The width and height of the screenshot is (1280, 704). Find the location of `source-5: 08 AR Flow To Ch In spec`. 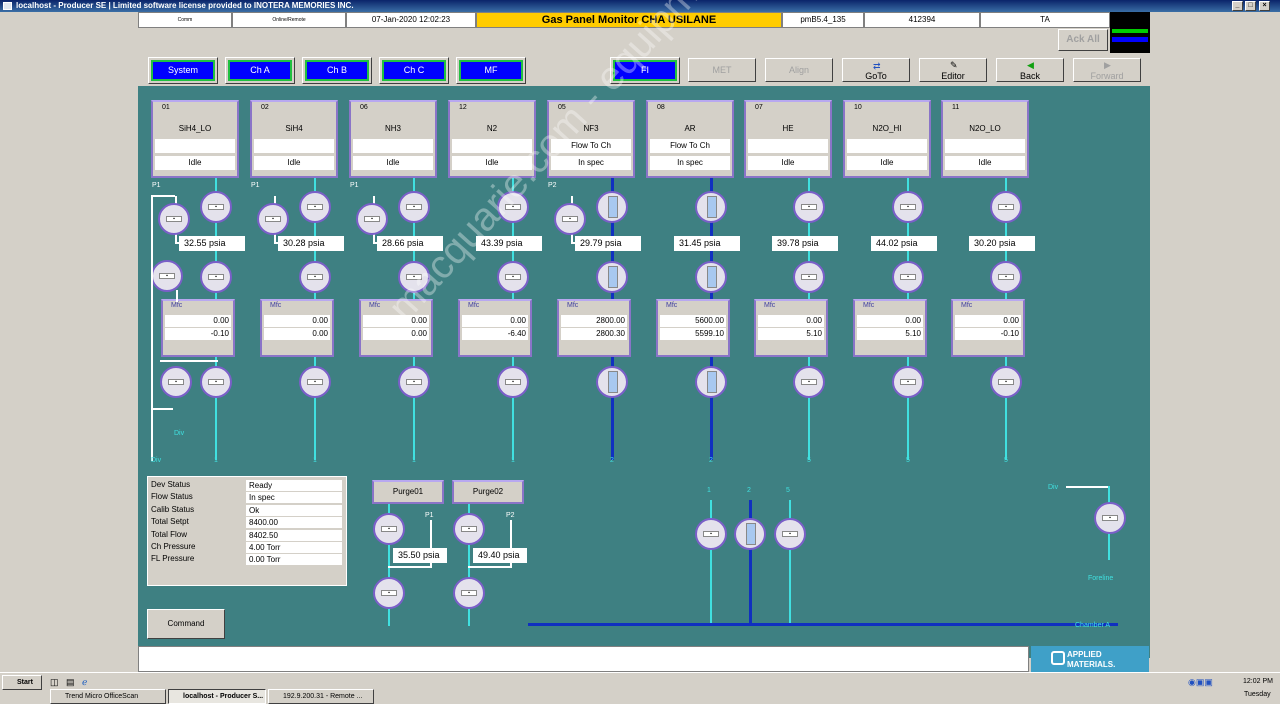

source-5: 08 AR Flow To Ch In spec is located at coordinates (690, 139).